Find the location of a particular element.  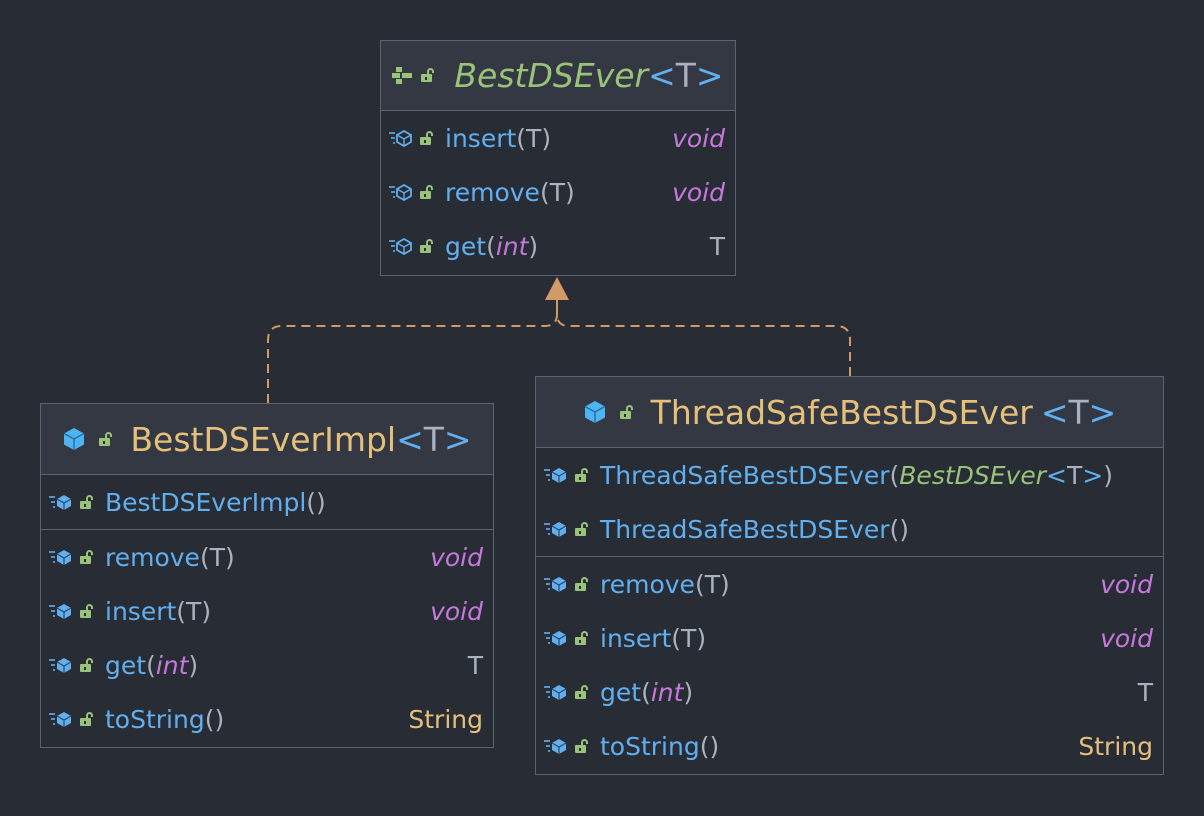

class-name: ThreadSafeBestDSEver is located at coordinates (841, 412).